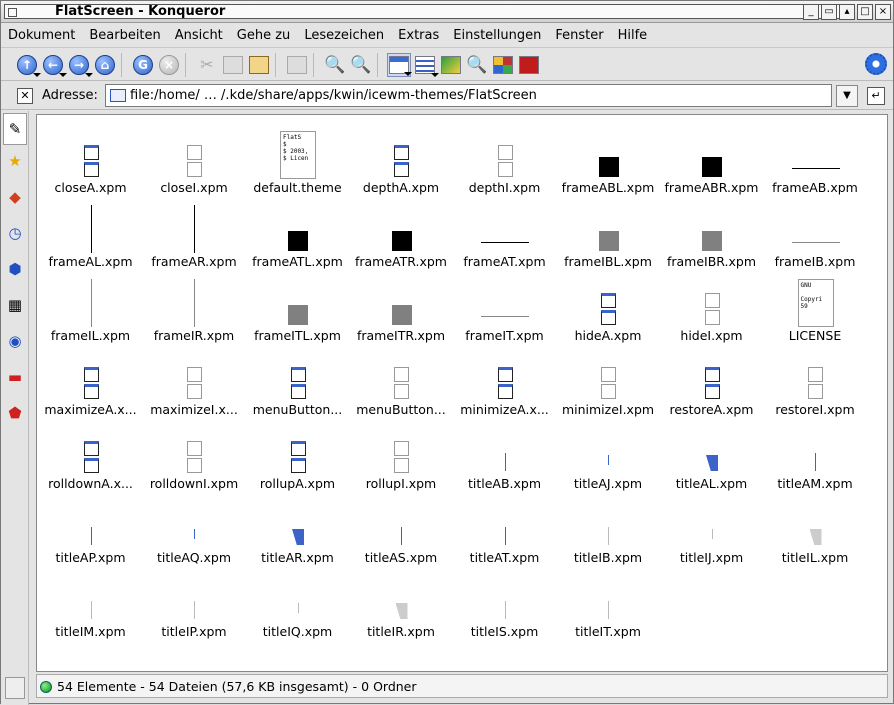 This screenshot has width=894, height=705. Describe the element at coordinates (15, 413) in the screenshot. I see `bookmarks-red-icon: ⬟` at that location.